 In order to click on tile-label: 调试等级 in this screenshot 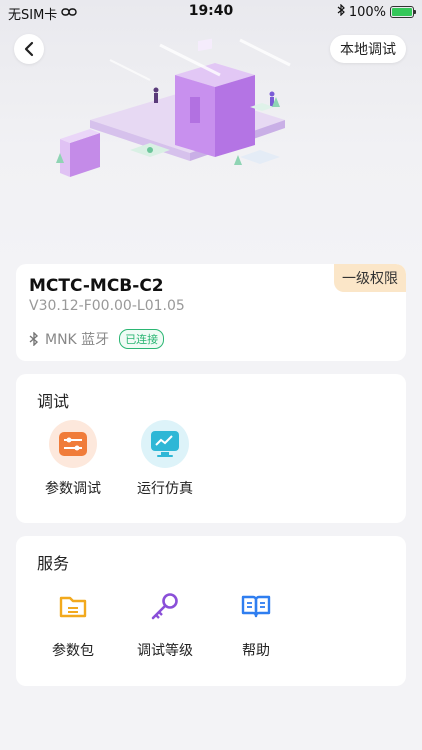, I will do `click(165, 651)`.